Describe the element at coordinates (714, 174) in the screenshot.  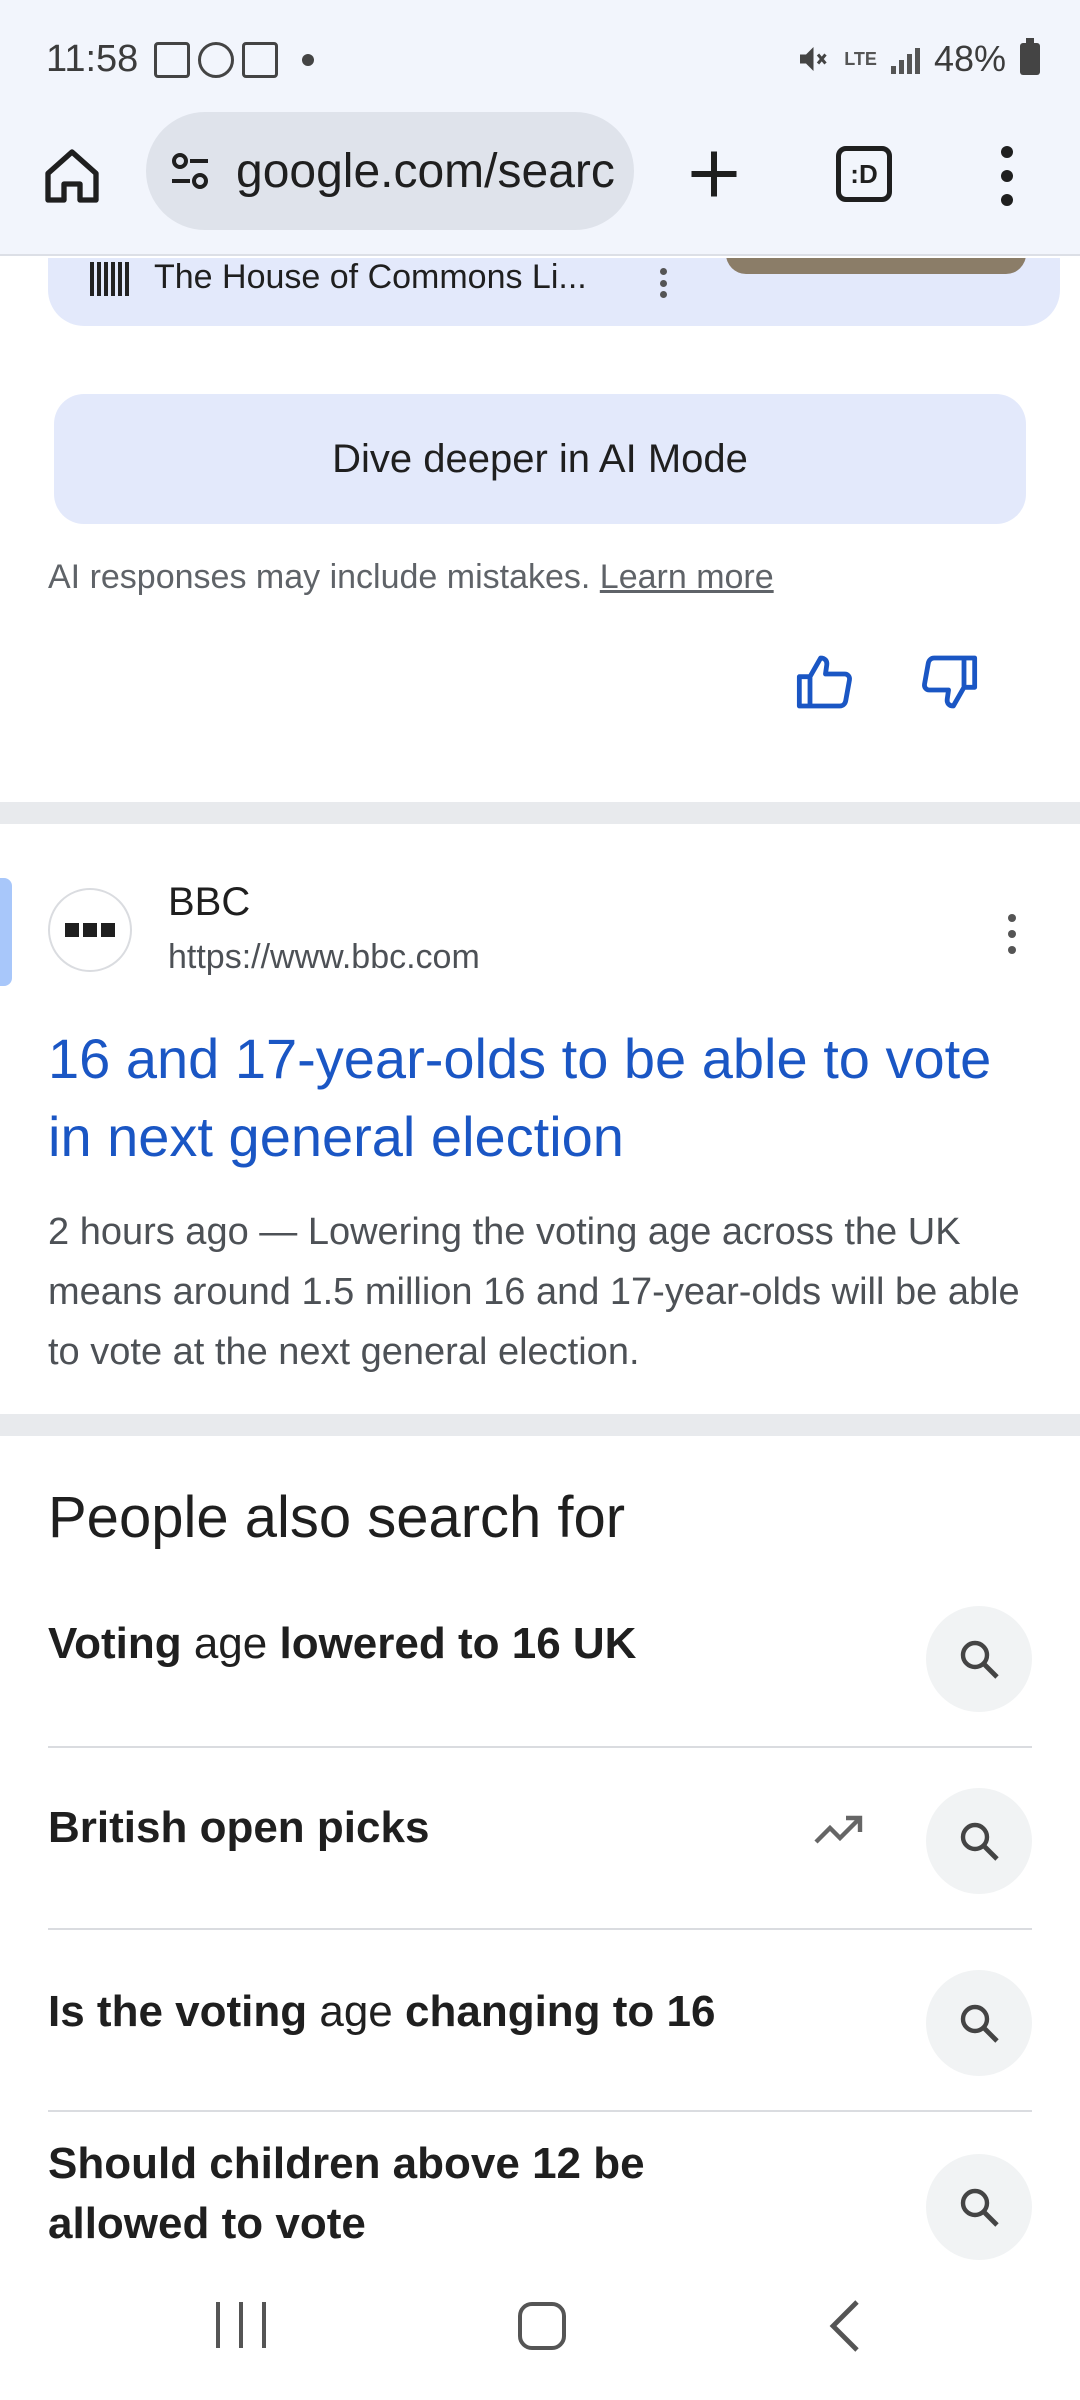
I see `new-tab-icon` at that location.